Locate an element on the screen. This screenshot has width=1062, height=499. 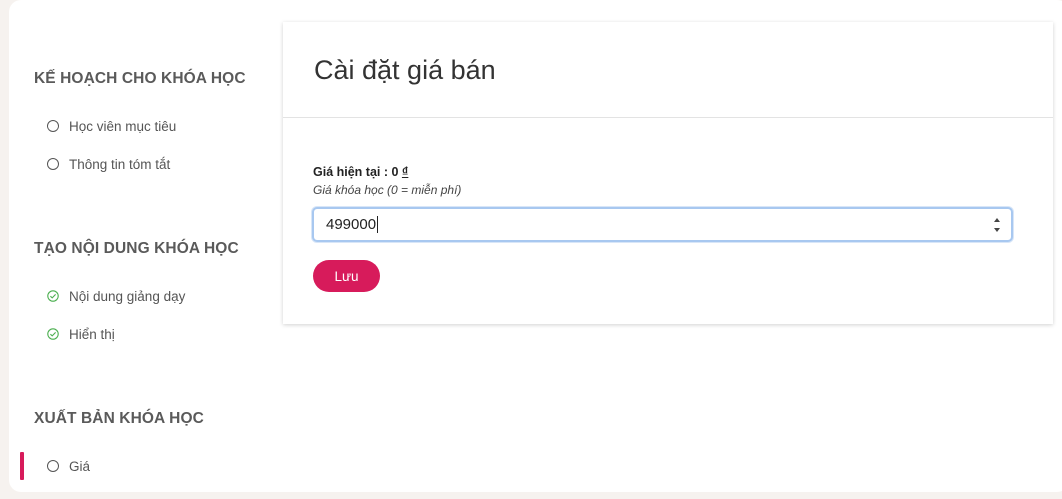
sidebar-item-label: Giá is located at coordinates (80, 466).